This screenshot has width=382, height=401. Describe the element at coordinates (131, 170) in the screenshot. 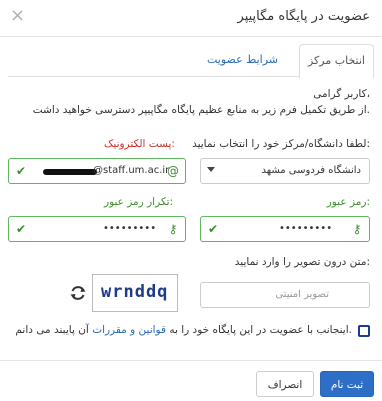

I see `email-value: @staff.um.ac.ir` at that location.